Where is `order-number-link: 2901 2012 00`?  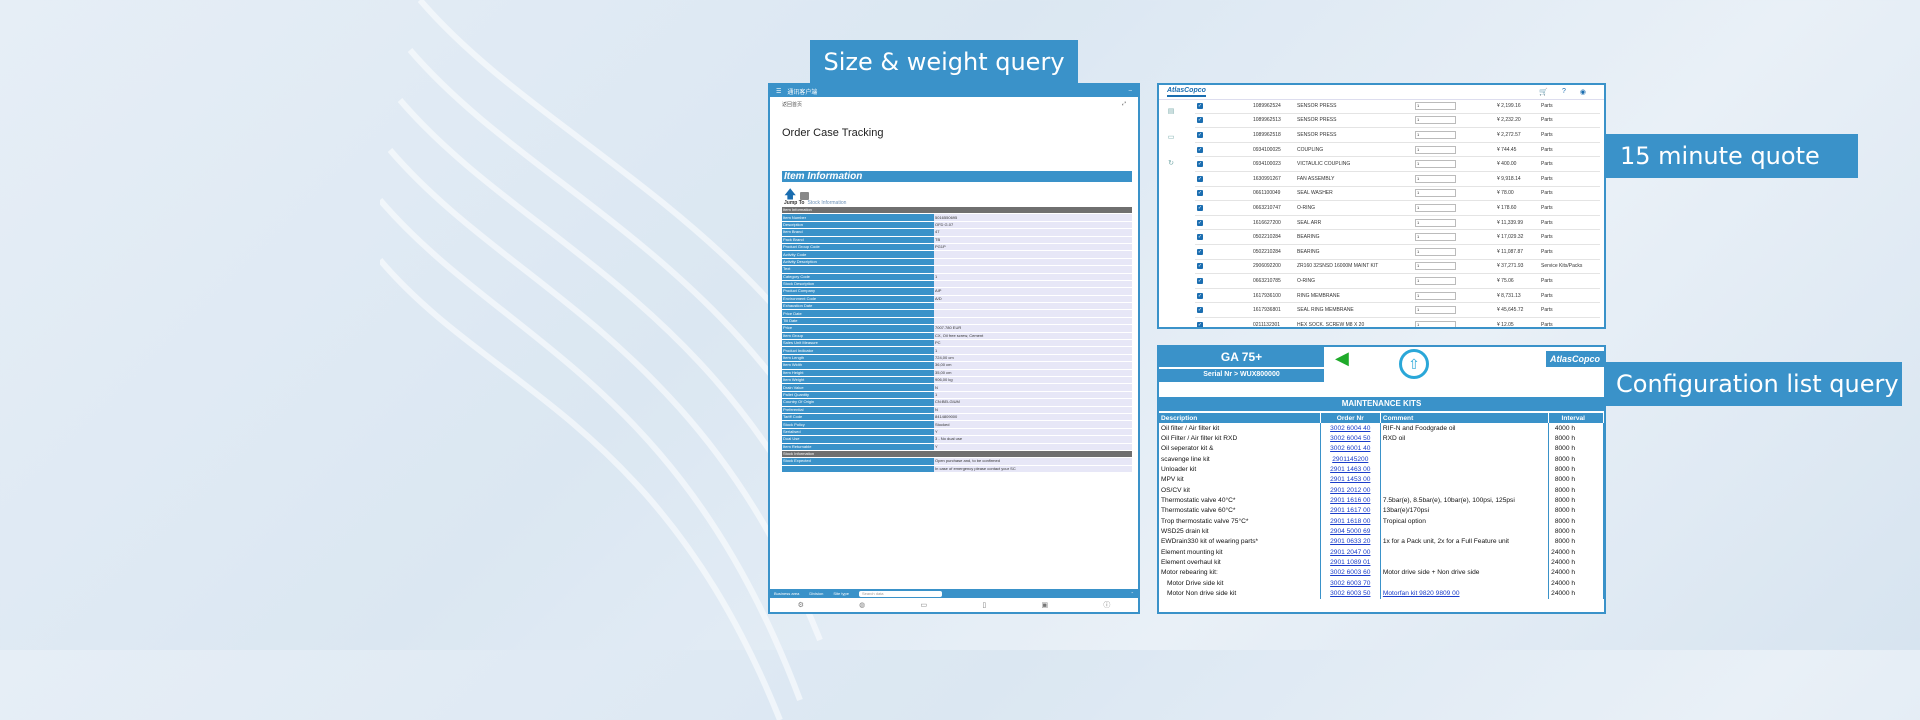 order-number-link: 2901 2012 00 is located at coordinates (1350, 490).